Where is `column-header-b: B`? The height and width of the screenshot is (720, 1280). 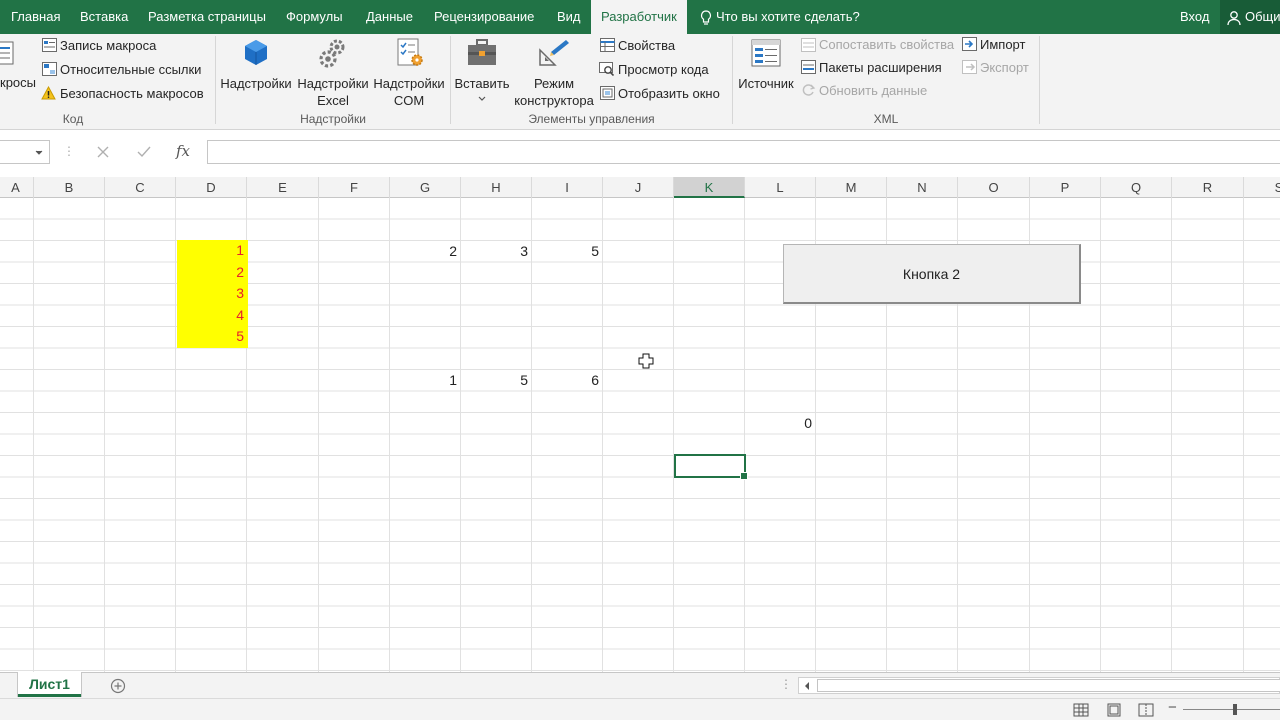
column-header-b: B is located at coordinates (69, 187).